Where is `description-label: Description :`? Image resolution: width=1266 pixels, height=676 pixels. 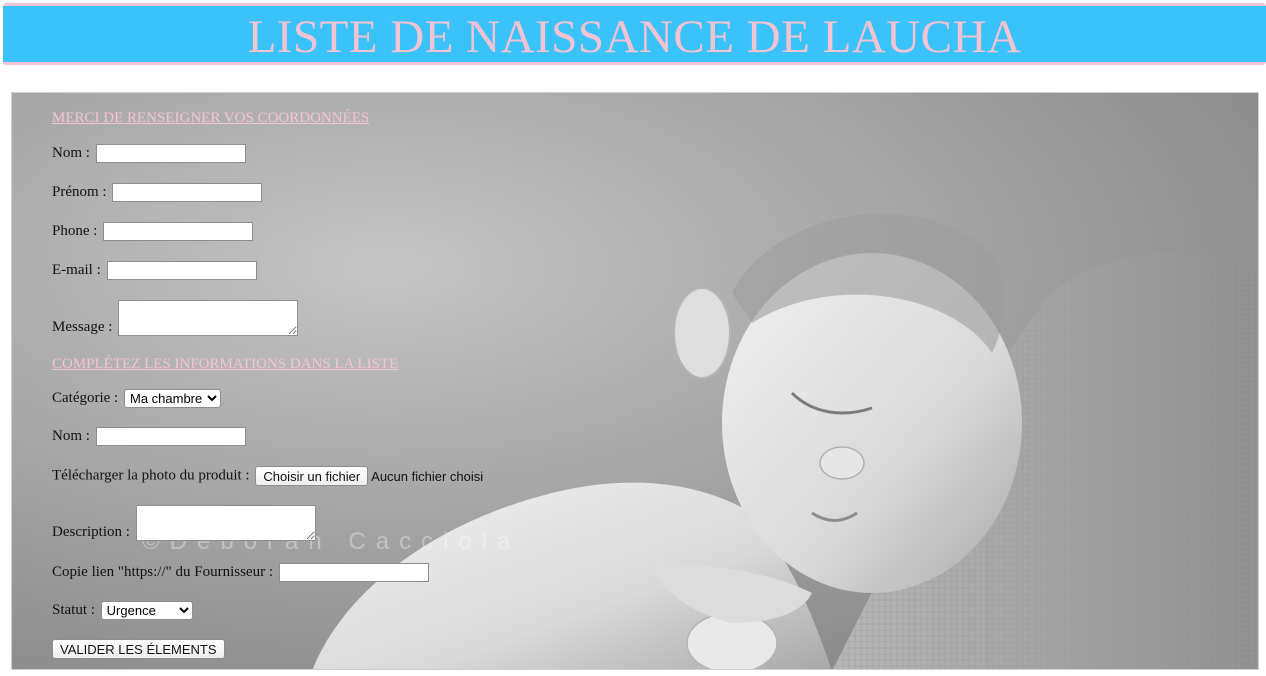 description-label: Description : is located at coordinates (91, 532).